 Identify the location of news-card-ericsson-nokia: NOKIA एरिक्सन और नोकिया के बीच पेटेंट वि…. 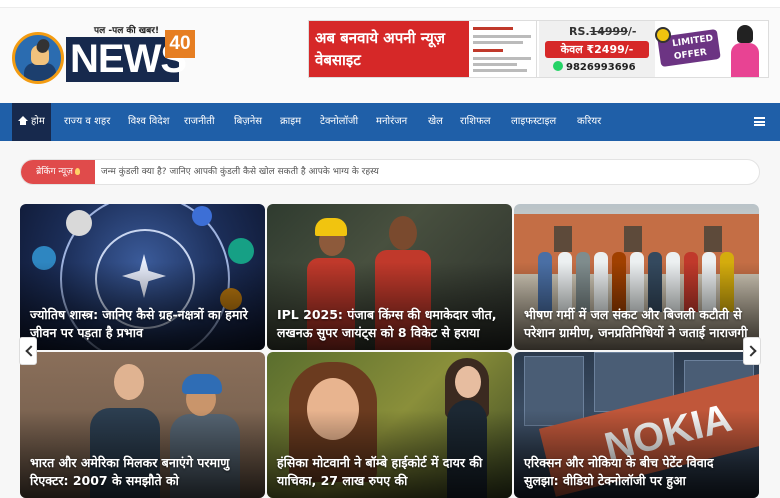
(636, 425).